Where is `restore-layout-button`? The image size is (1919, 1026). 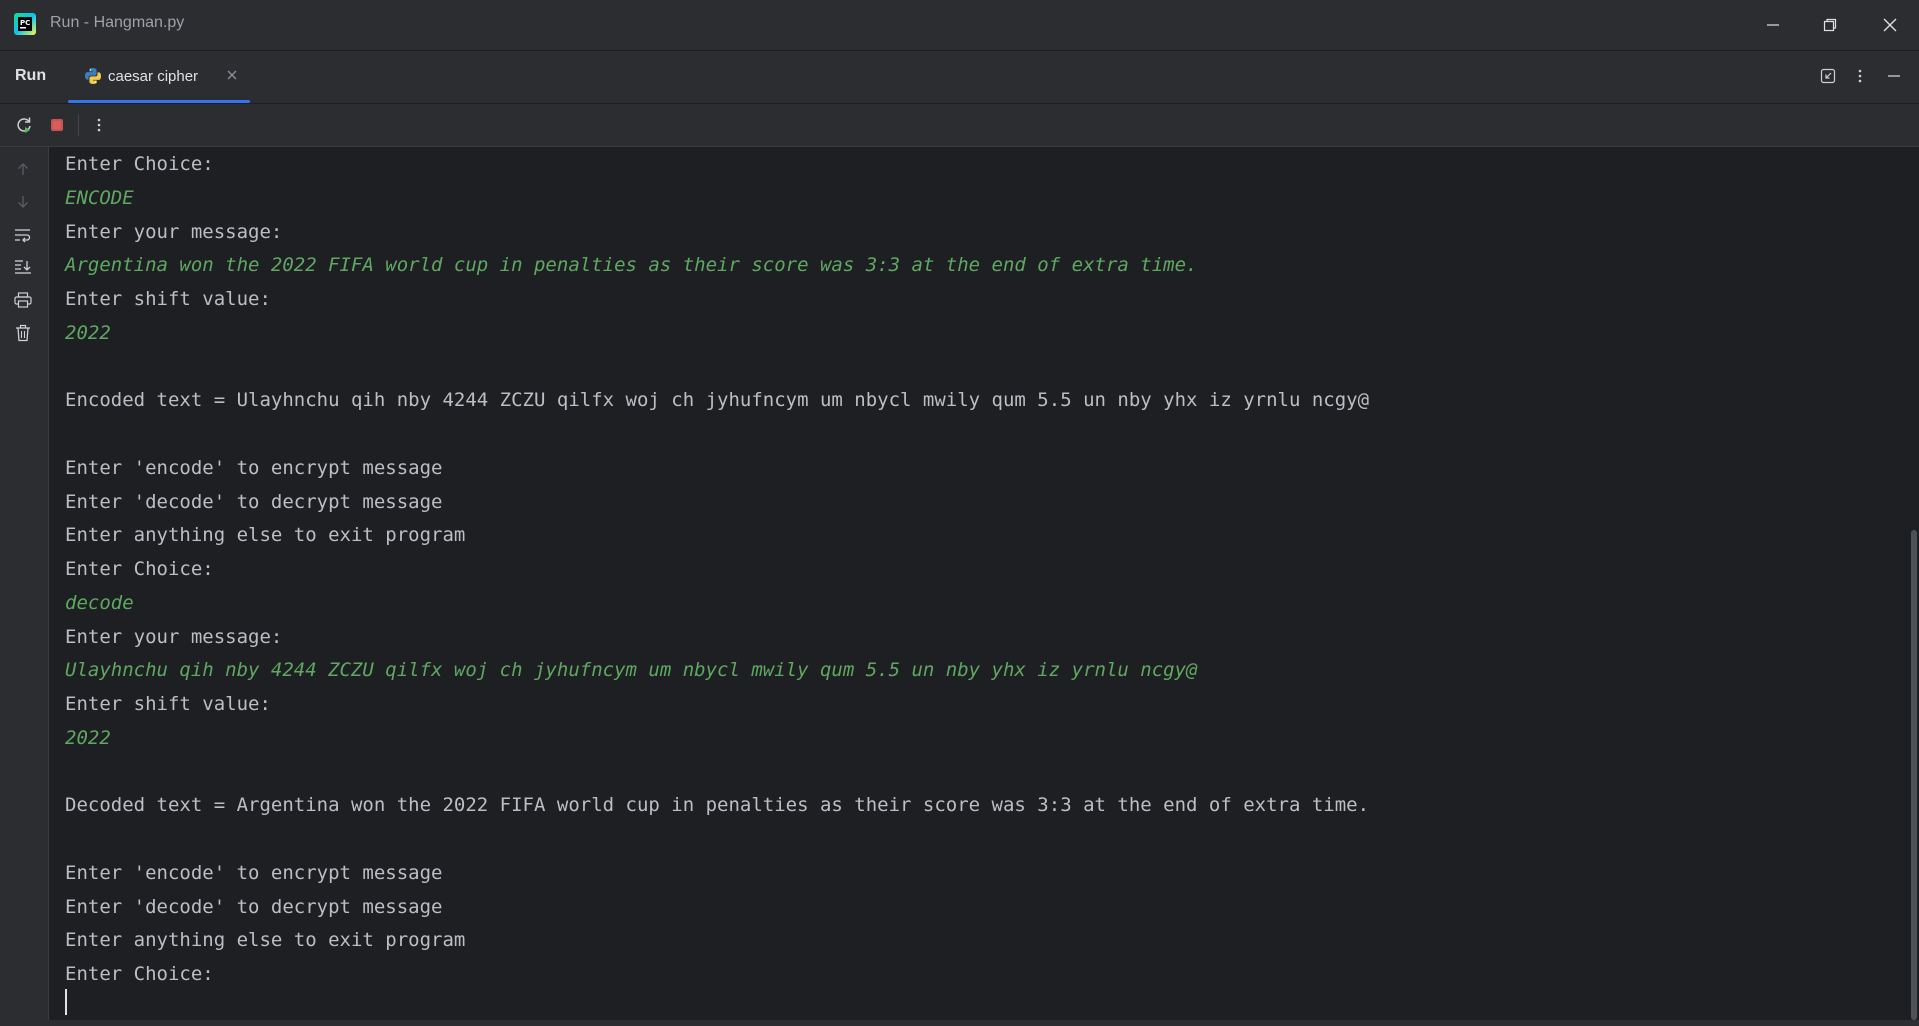
restore-layout-button is located at coordinates (1828, 76).